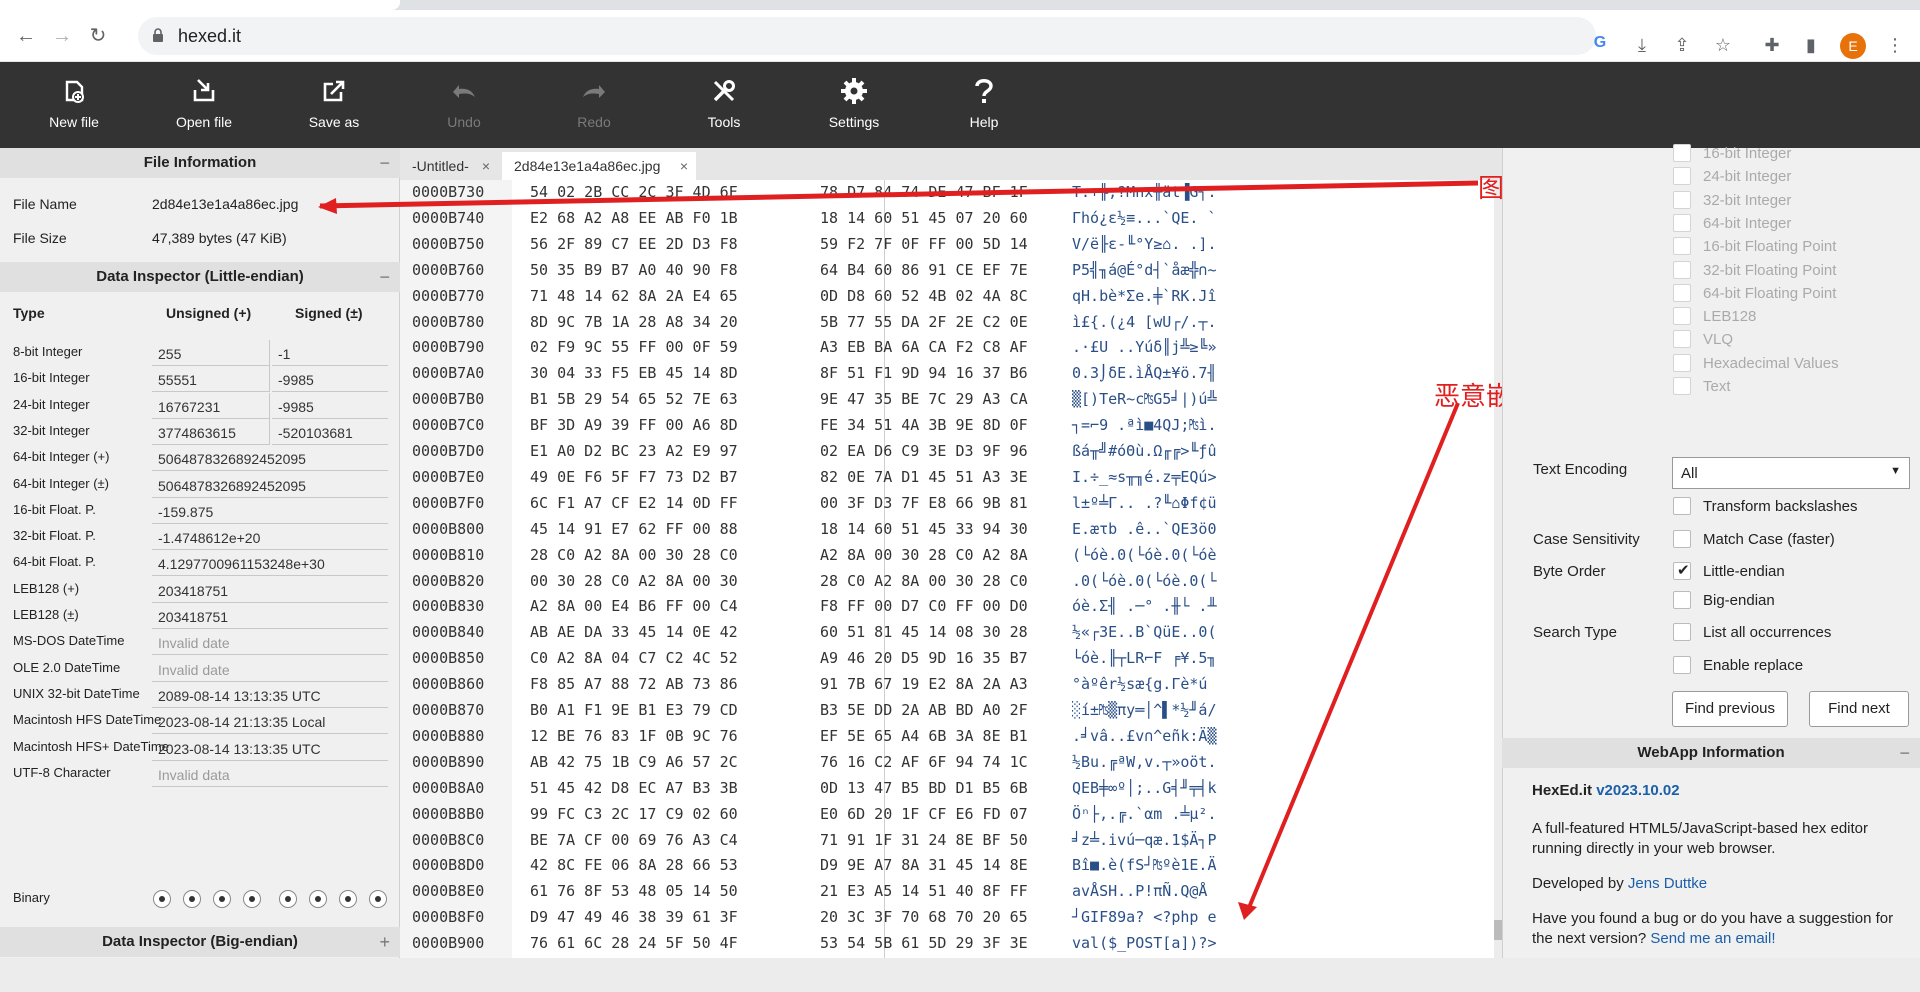 The height and width of the screenshot is (992, 1920). Describe the element at coordinates (634, 218) in the screenshot. I see `hex-bytes-left: E2 68 A2 A8 EE AB F0 1B` at that location.